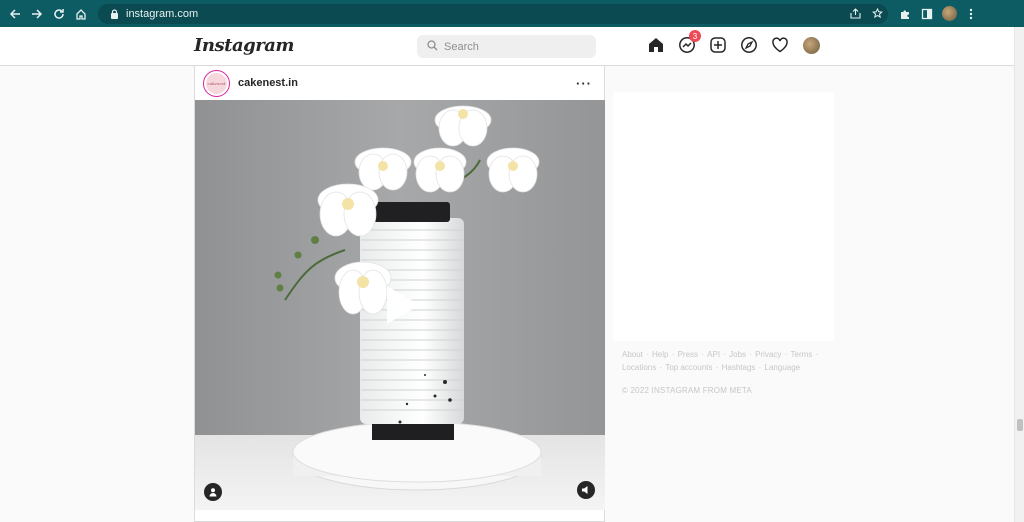 The height and width of the screenshot is (522, 1024). What do you see at coordinates (244, 45) in the screenshot?
I see `instagram-logo: Instagram` at bounding box center [244, 45].